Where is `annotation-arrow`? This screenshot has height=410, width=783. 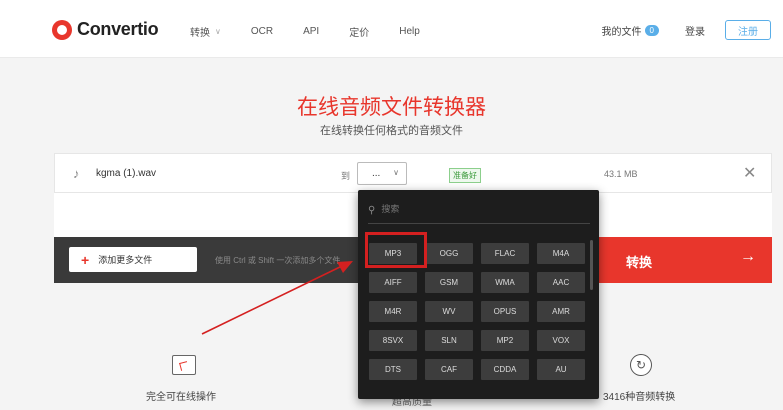
annotation-arrow is located at coordinates (277, 298).